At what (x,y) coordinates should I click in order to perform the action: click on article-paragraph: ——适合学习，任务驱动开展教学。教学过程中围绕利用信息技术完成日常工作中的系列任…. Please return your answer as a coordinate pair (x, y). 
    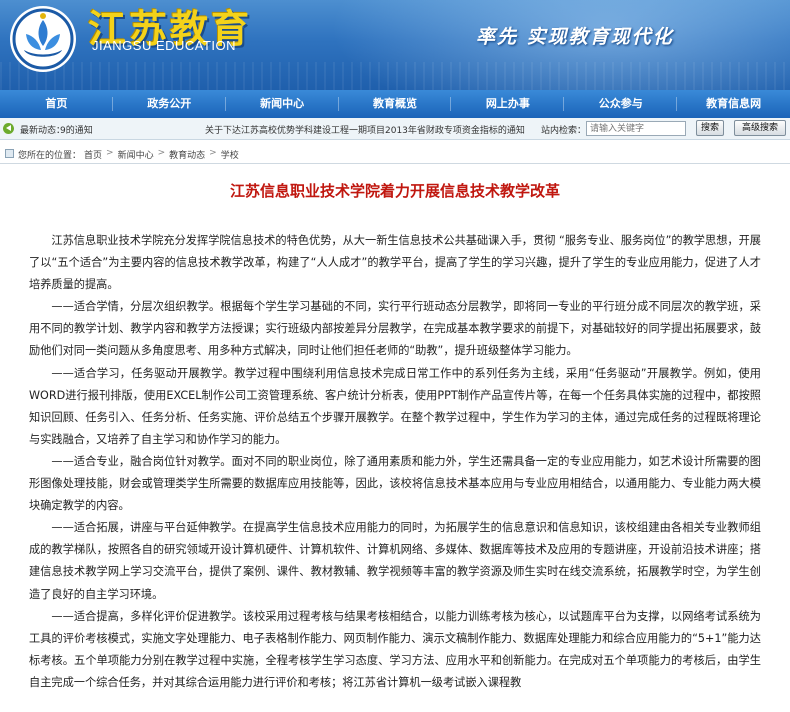
    Looking at the image, I should click on (395, 406).